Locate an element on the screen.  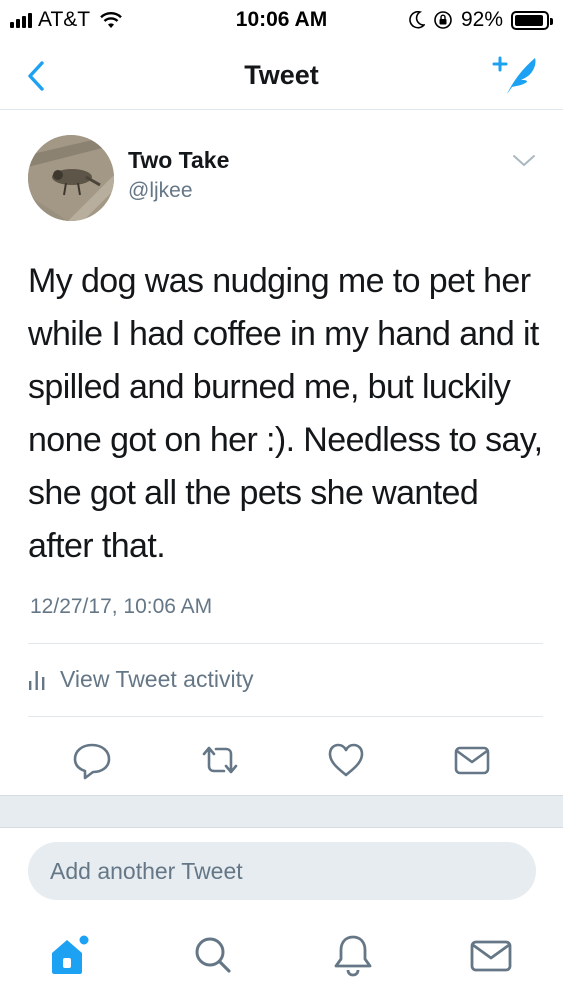
activity-label: View Tweet activity is located at coordinates (157, 679).